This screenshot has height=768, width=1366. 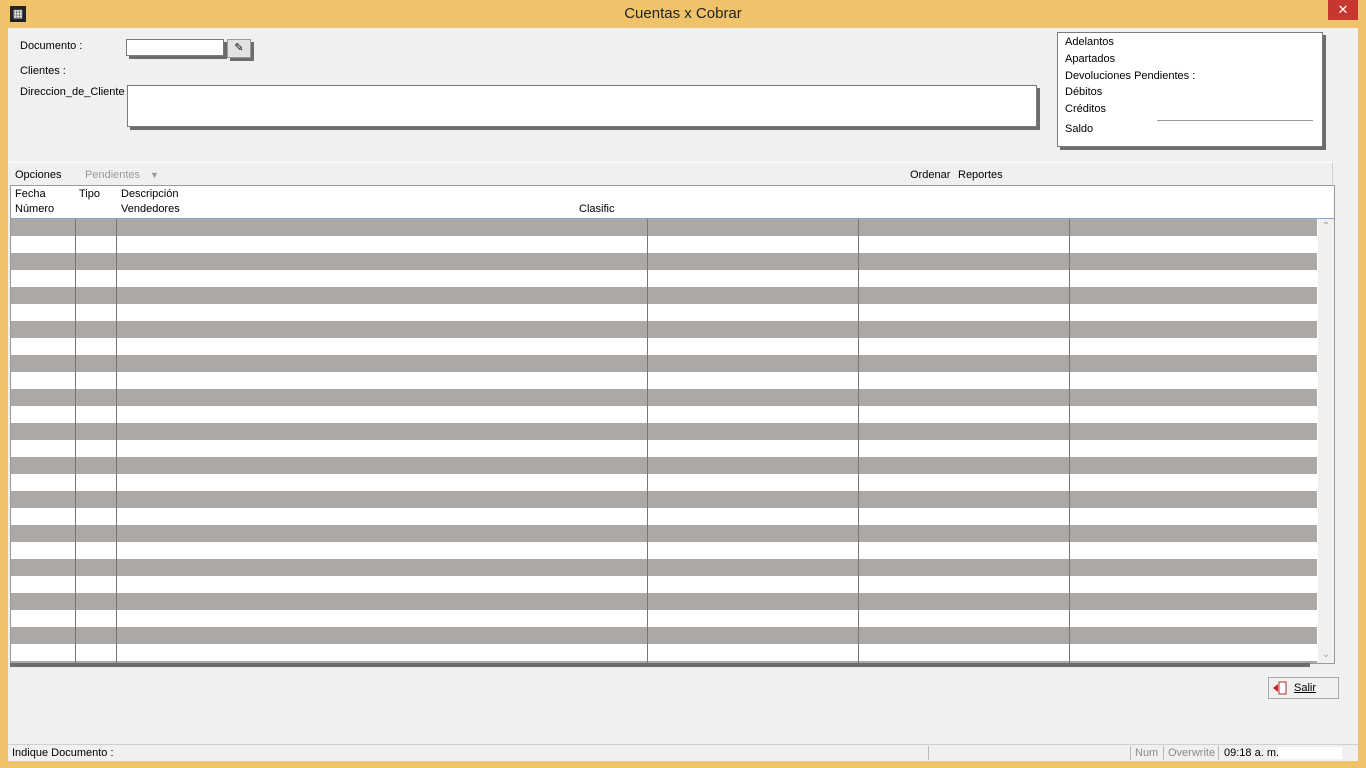 What do you see at coordinates (1252, 753) in the screenshot?
I see `status-time: 09:18 a. m.` at bounding box center [1252, 753].